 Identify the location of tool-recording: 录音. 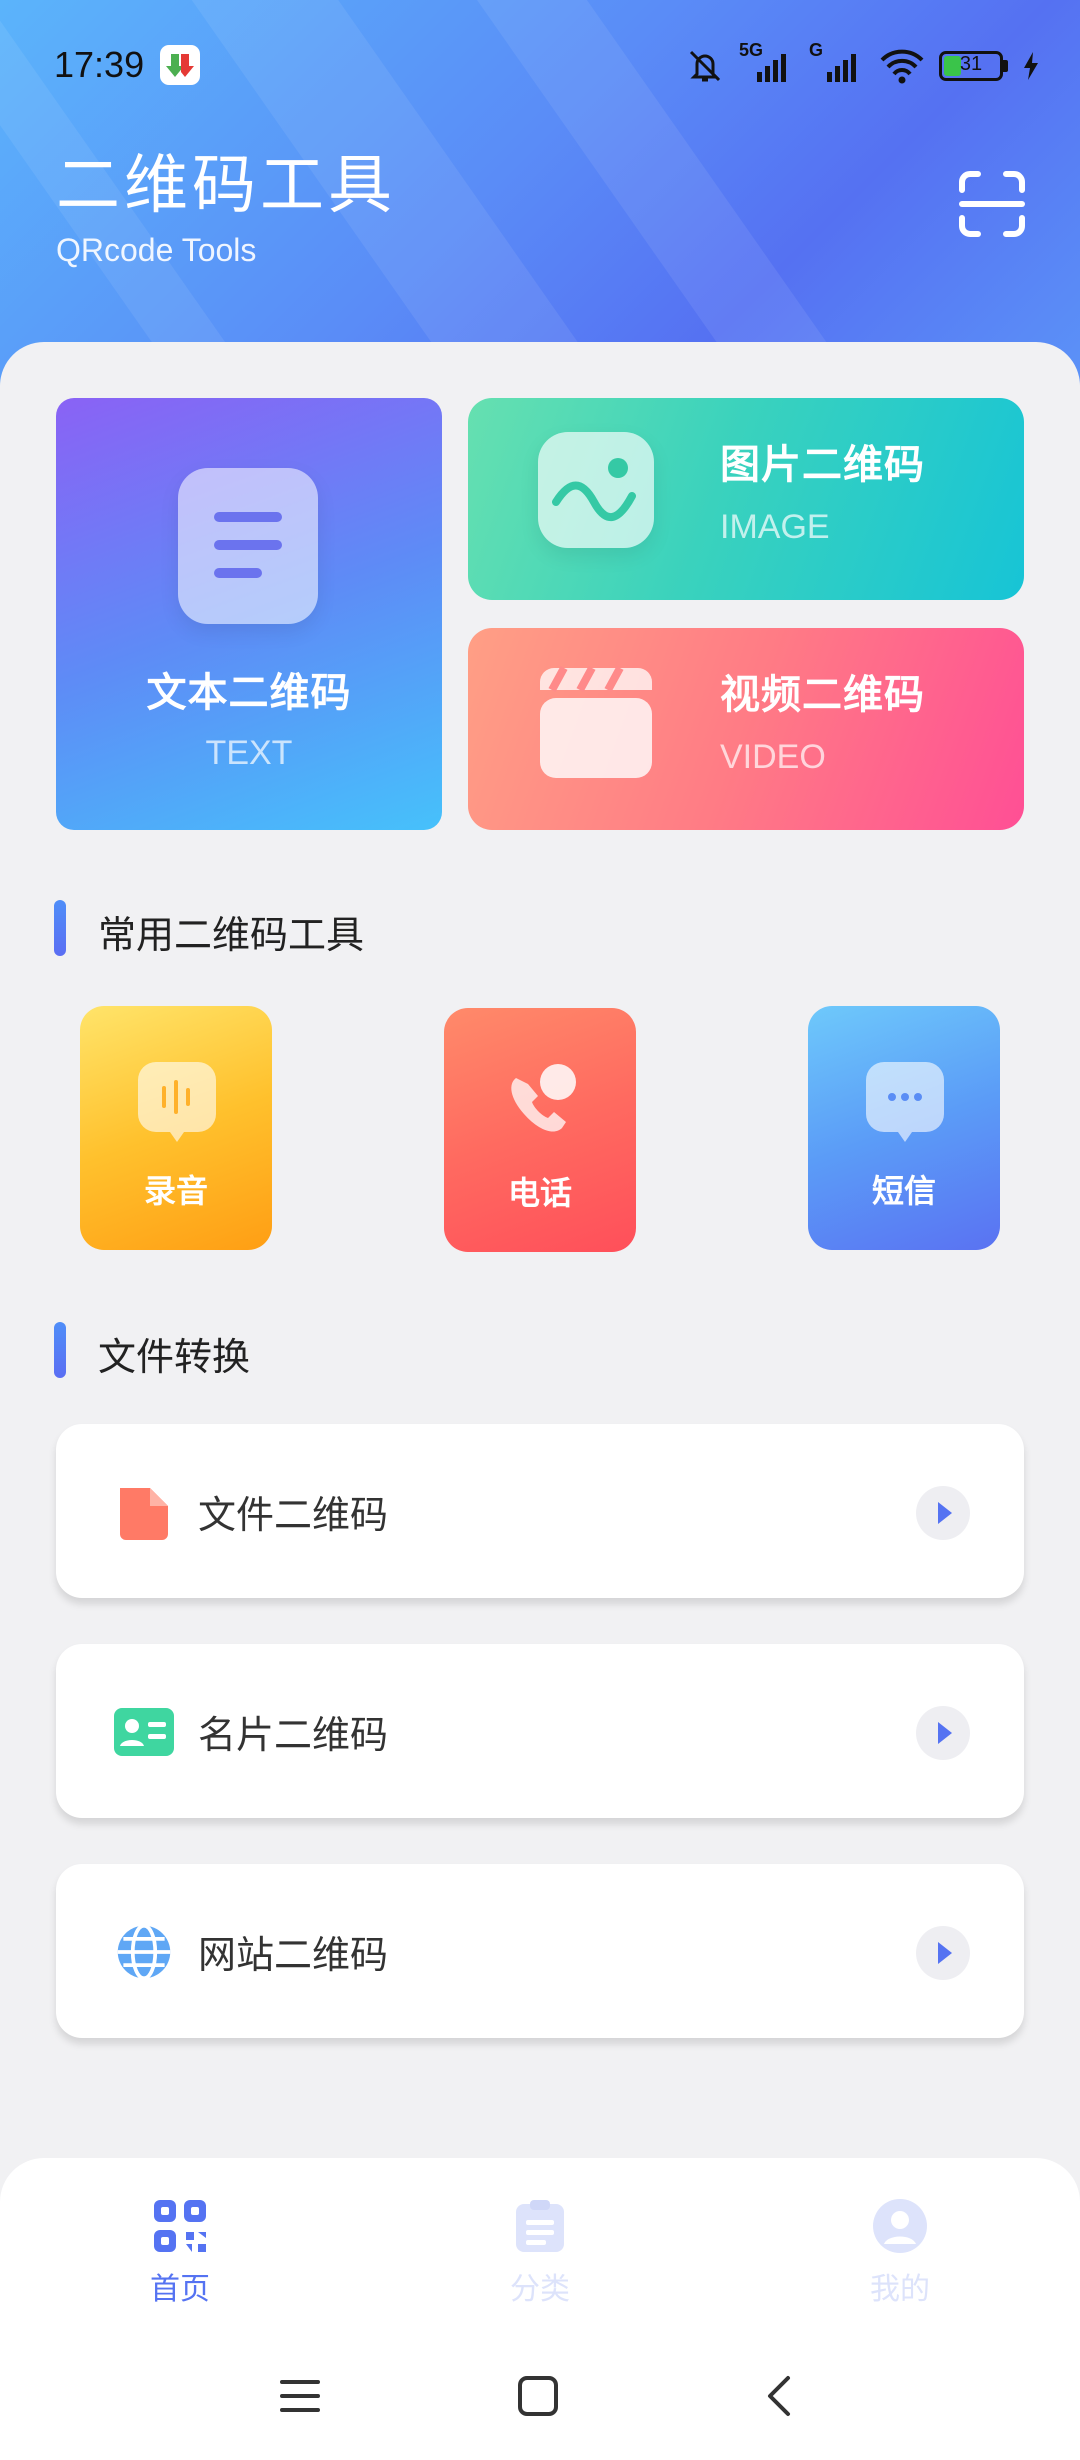
(176, 1128).